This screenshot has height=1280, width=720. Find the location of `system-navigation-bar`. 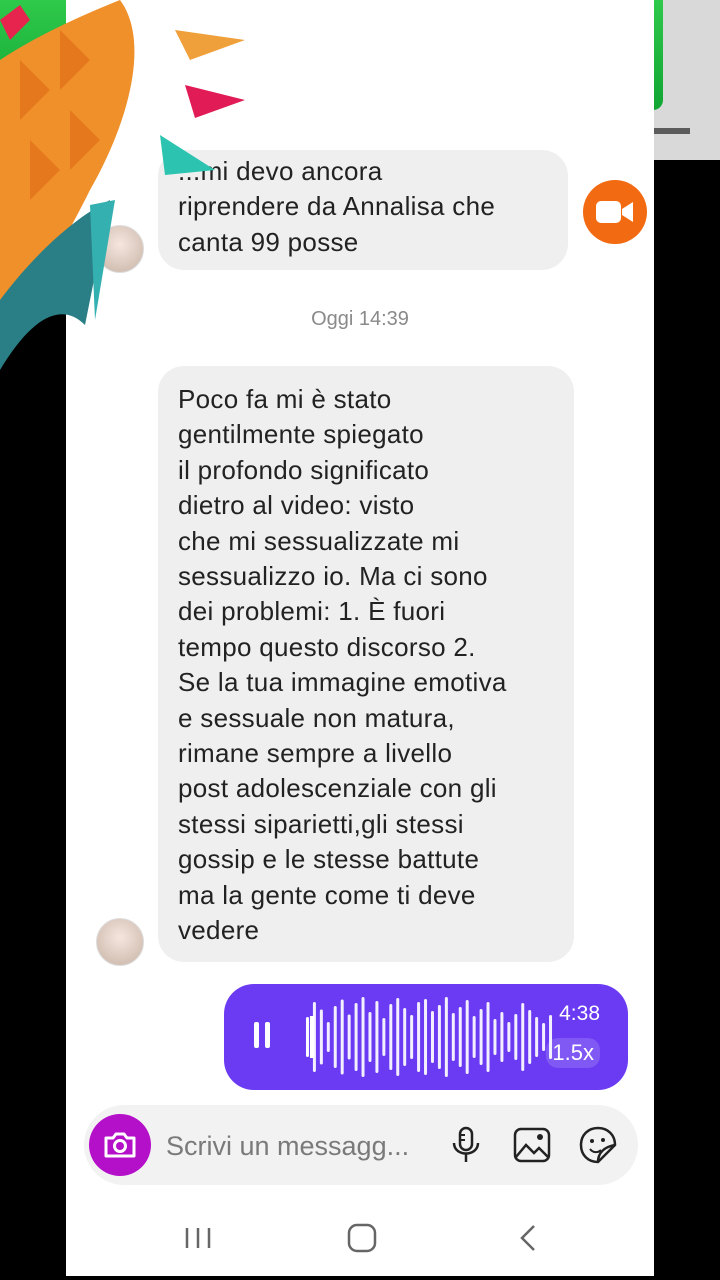

system-navigation-bar is located at coordinates (360, 1238).